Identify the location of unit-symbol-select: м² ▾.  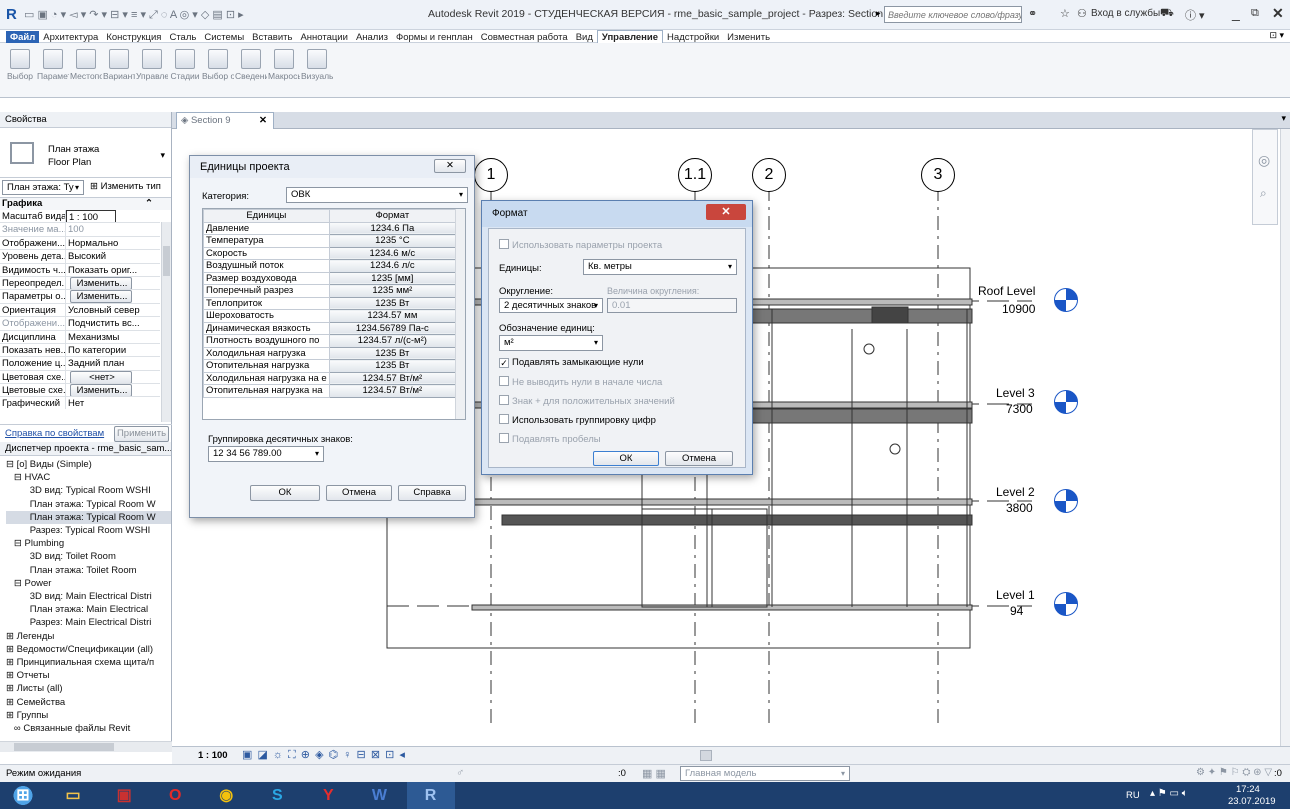
(551, 343).